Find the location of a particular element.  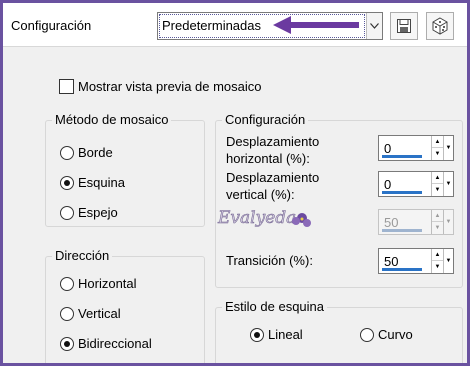

preset-label: Configuración is located at coordinates (51, 25).